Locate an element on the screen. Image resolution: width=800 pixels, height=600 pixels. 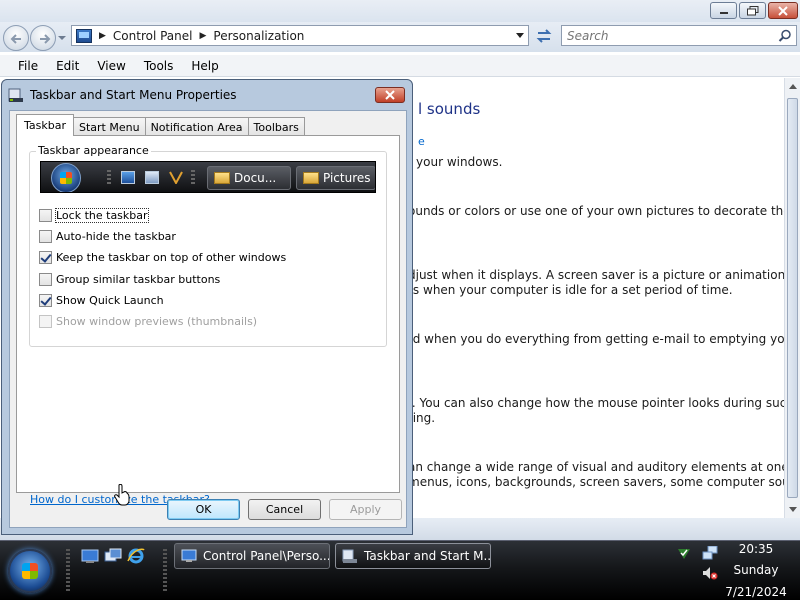
address-bar: ▶ Control Panel ▶ Personalization is located at coordinates (300, 35).